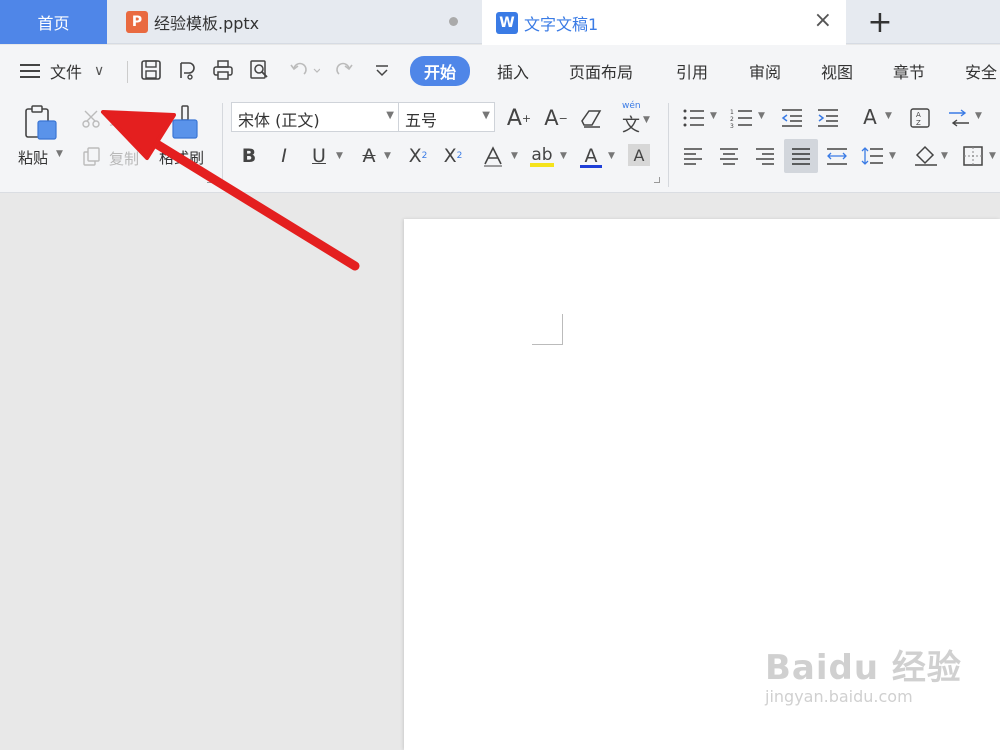 This screenshot has width=1000, height=750. I want to click on line-spacing-dropdown-icon: ▼, so click(892, 156).